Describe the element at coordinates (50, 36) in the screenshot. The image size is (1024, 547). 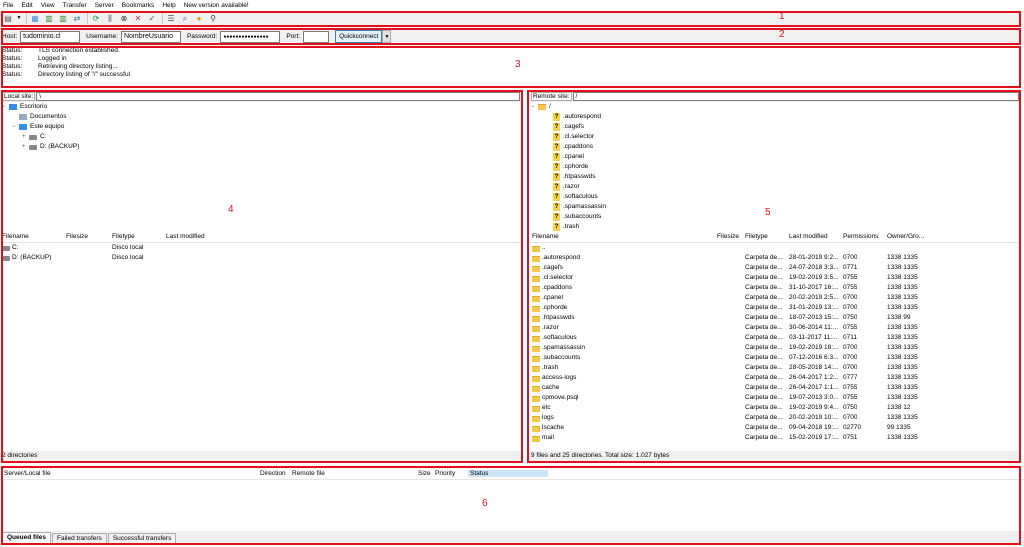
I see `host-input: tudominio.cl` at that location.